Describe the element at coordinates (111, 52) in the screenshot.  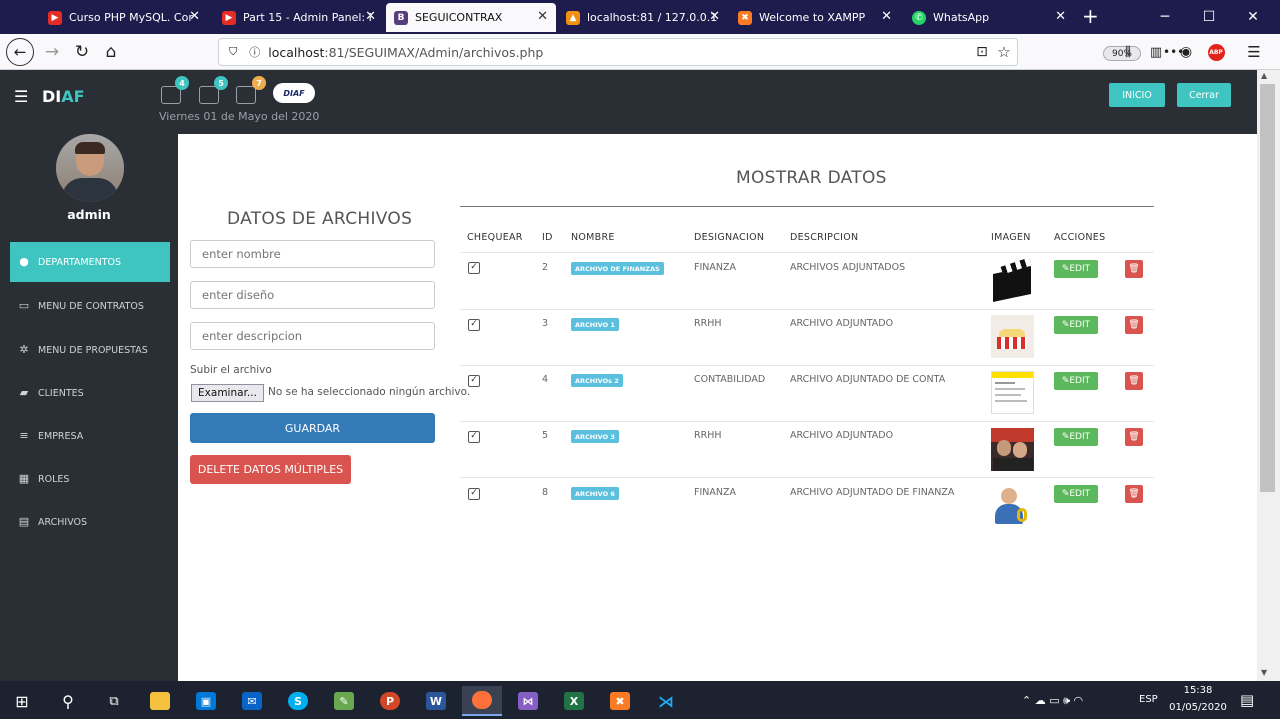
I see `home-icon: ⌂` at that location.